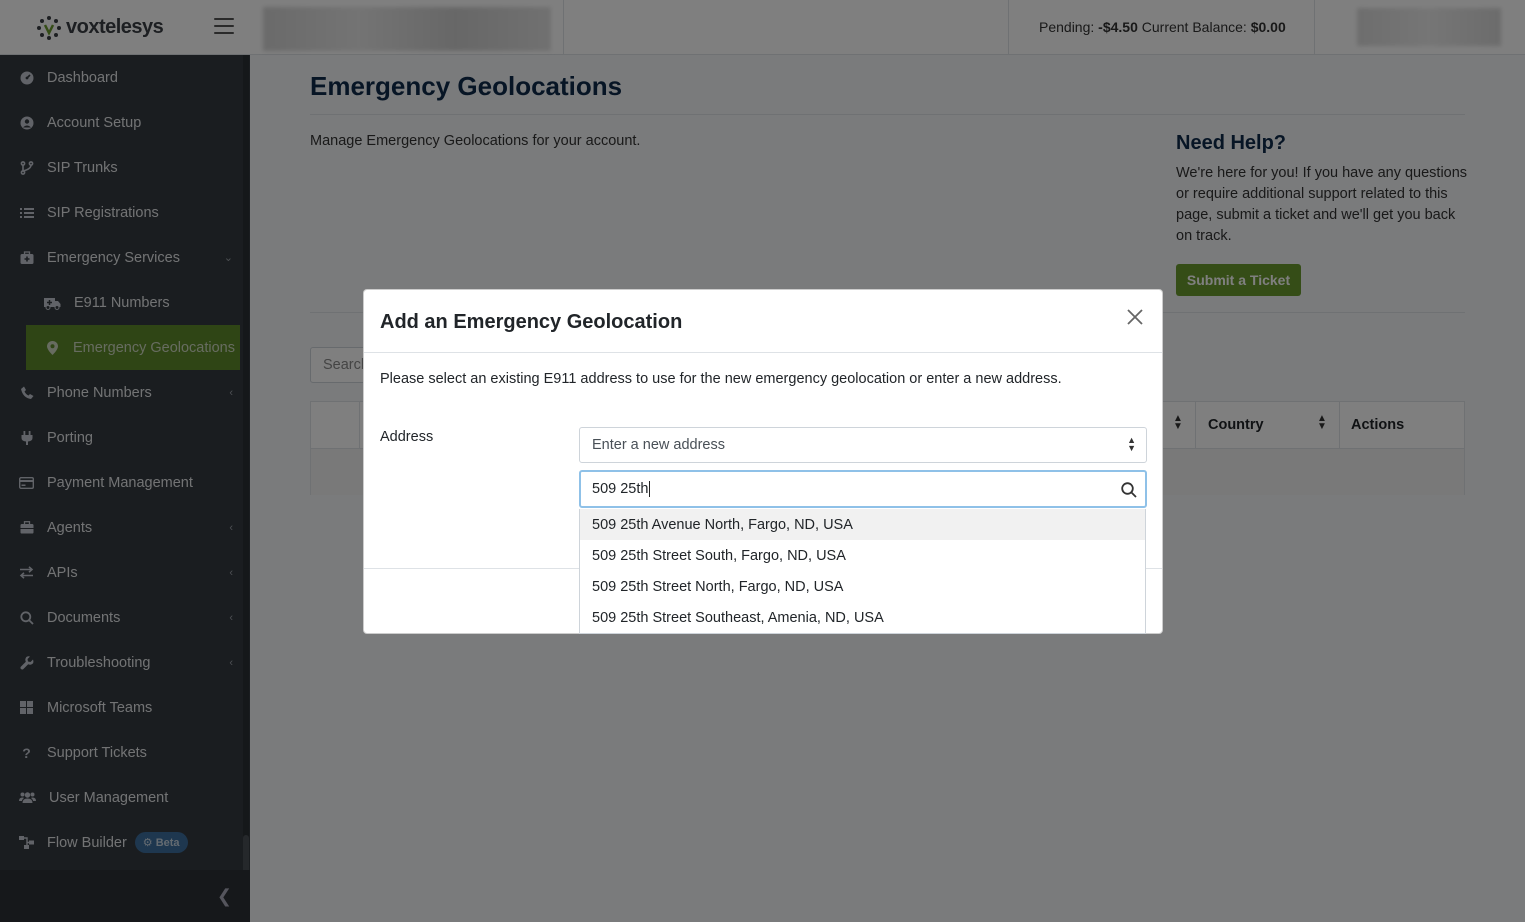  Describe the element at coordinates (407, 437) in the screenshot. I see `address-label: Address` at that location.